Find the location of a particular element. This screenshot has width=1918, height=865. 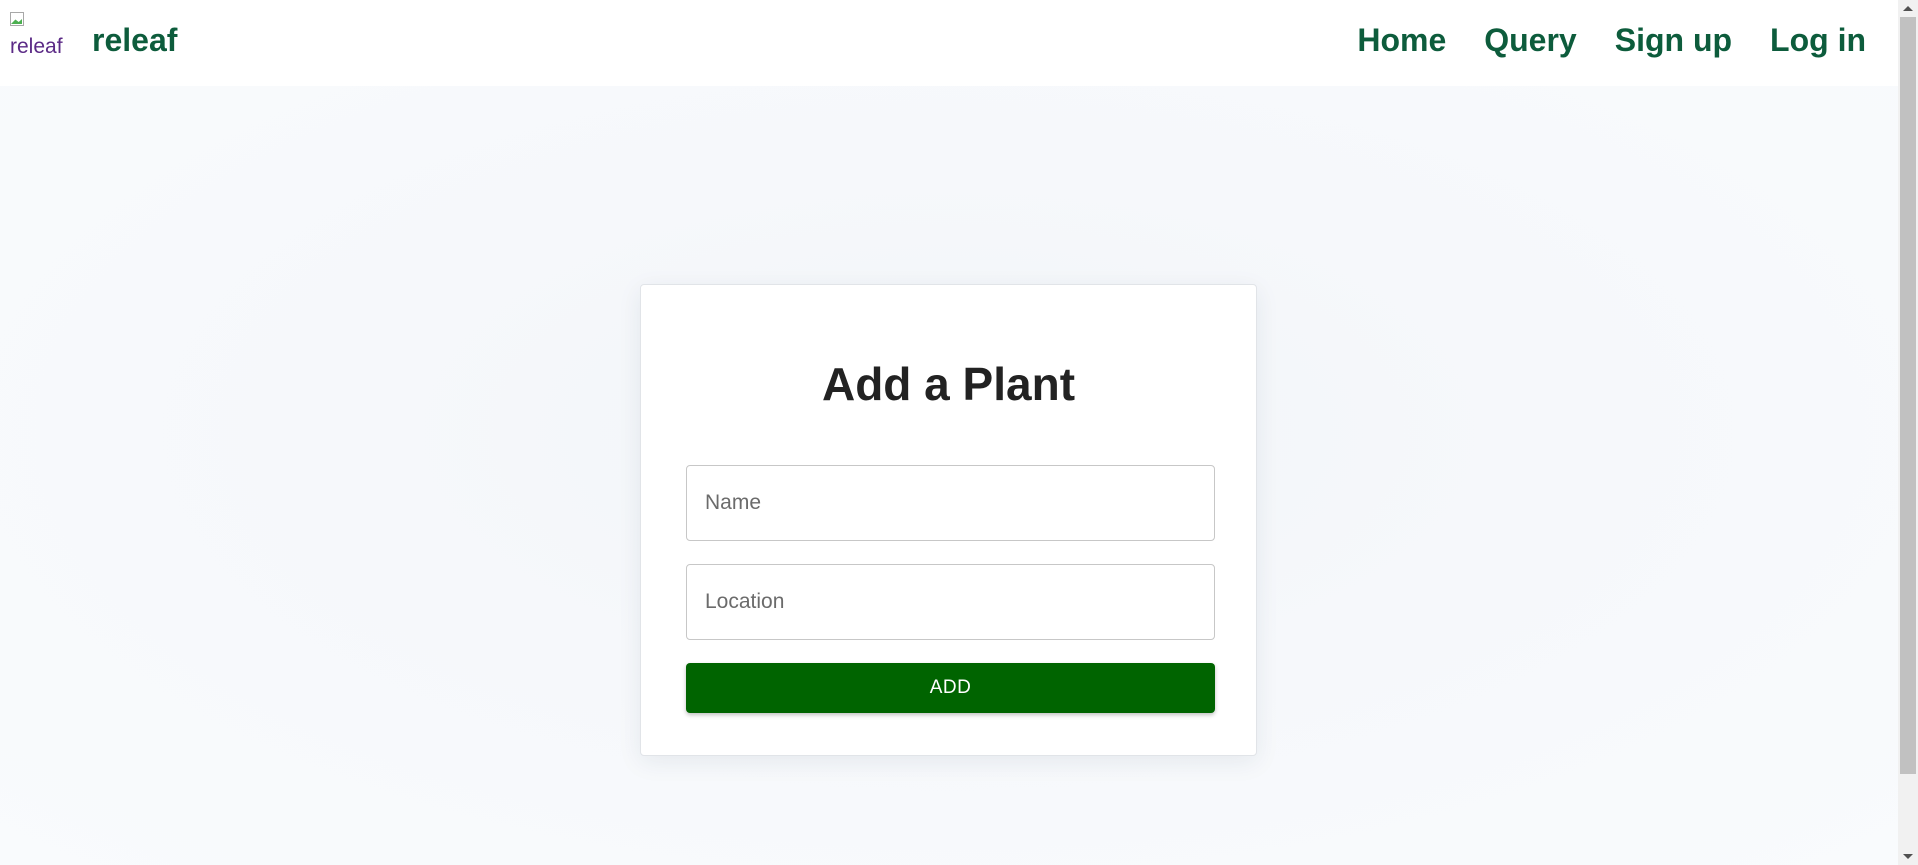

add-button: ADD is located at coordinates (950, 688).